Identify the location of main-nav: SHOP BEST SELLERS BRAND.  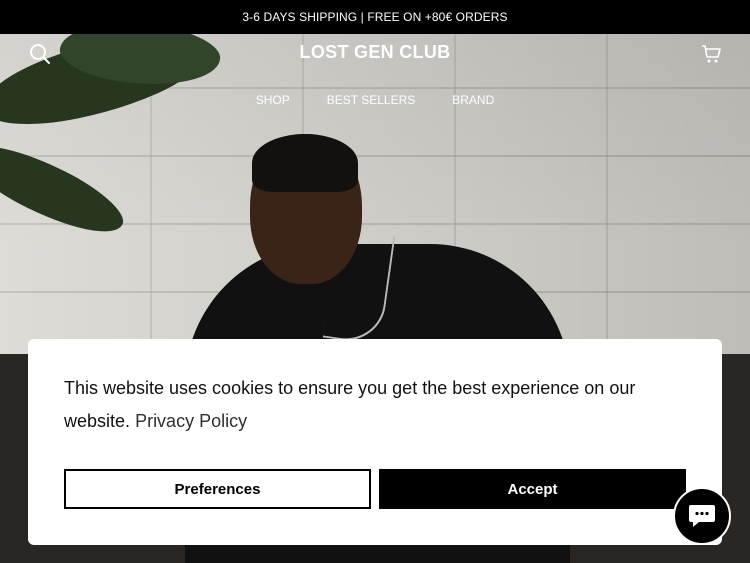
(375, 100).